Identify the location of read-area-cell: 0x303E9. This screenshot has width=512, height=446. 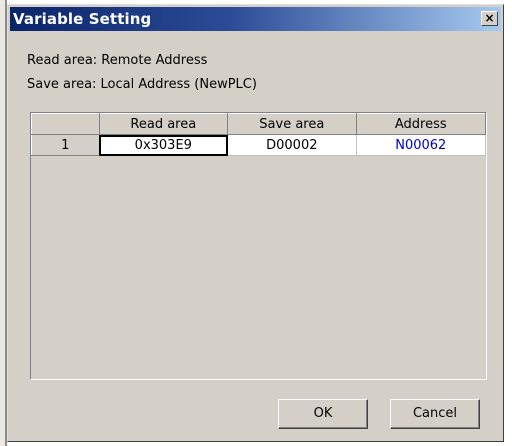
(164, 145).